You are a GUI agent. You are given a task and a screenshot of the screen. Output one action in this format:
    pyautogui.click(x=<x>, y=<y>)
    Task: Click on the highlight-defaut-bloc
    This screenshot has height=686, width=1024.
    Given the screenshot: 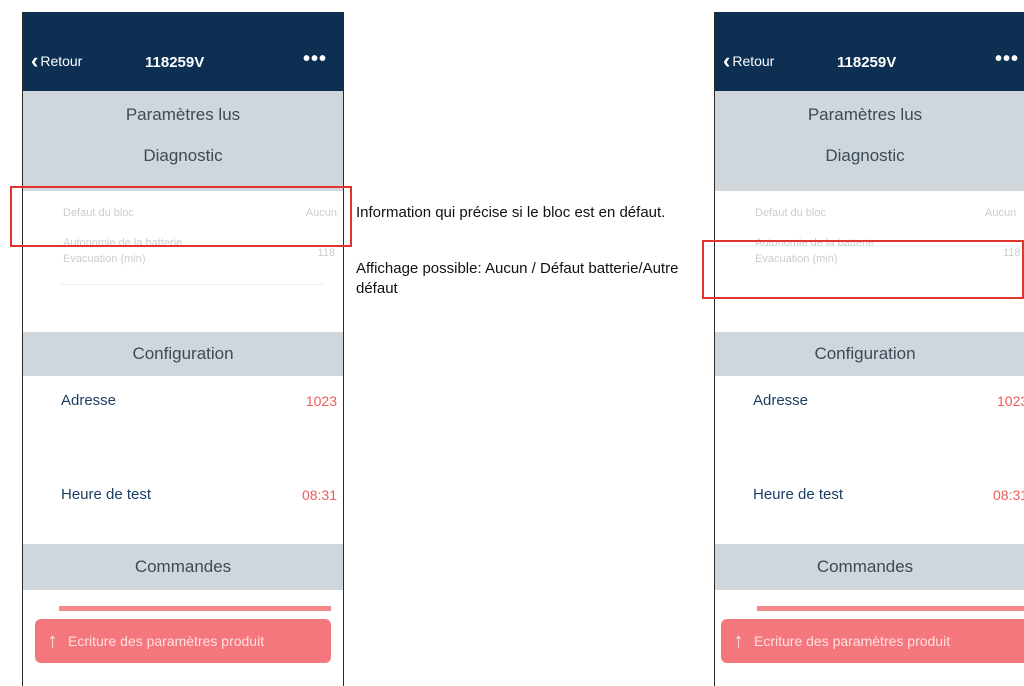 What is the action you would take?
    pyautogui.click(x=181, y=216)
    